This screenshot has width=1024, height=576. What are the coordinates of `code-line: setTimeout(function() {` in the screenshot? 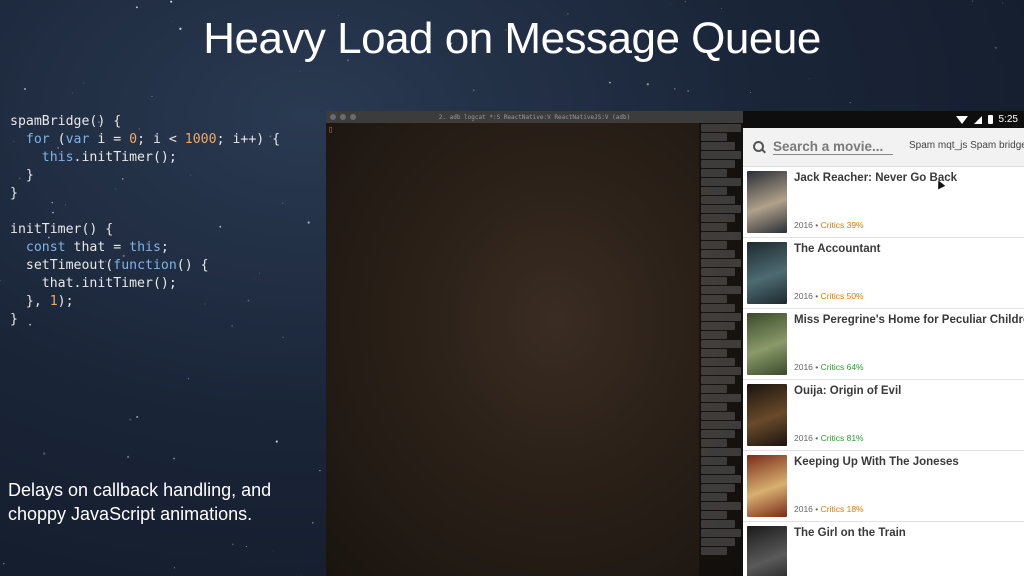 It's located at (145, 266).